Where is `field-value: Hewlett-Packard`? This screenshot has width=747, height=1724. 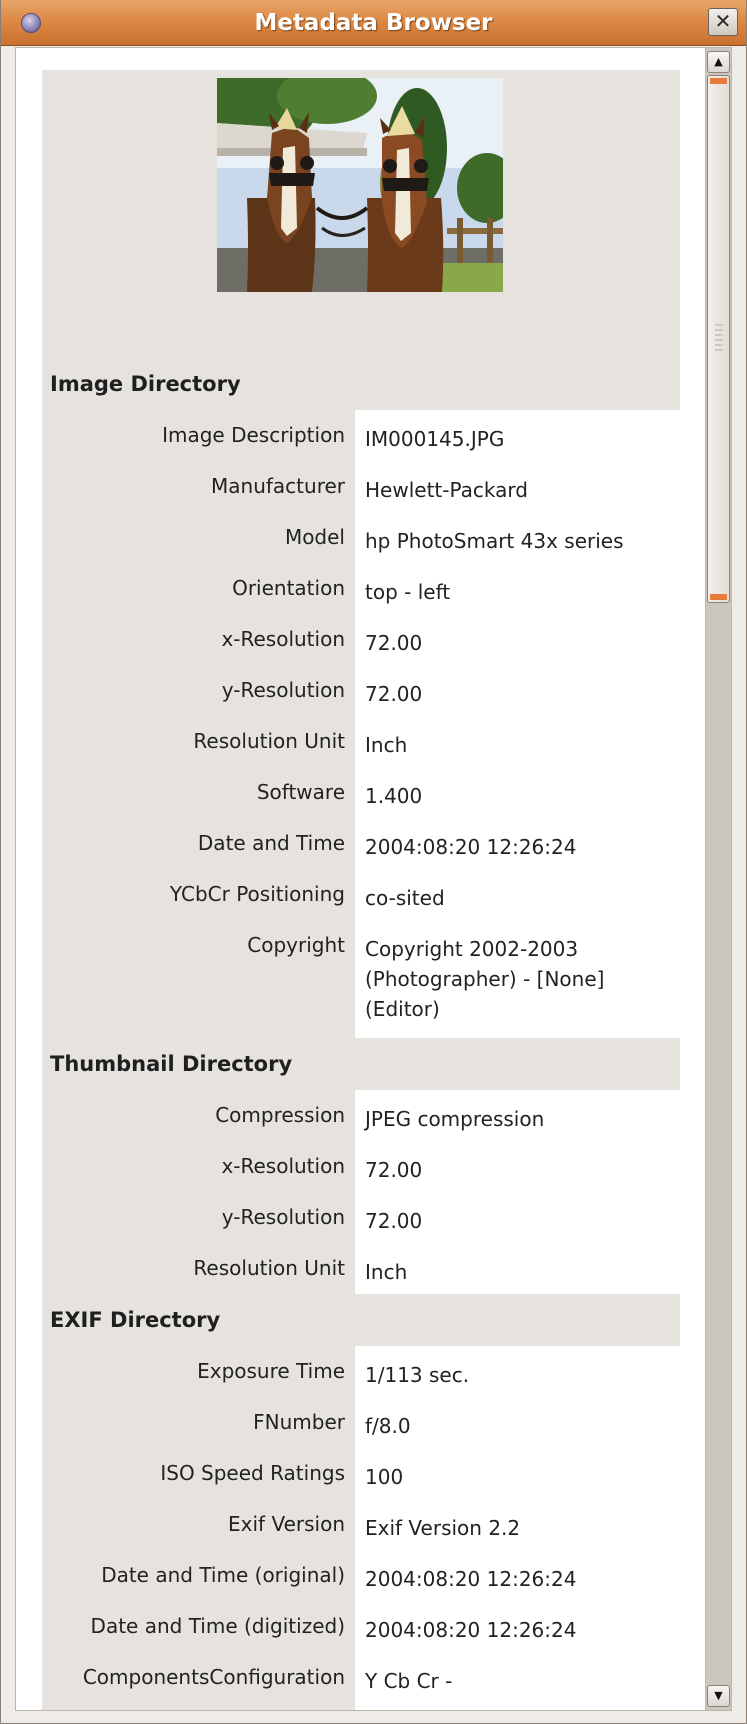
field-value: Hewlett-Packard is located at coordinates (446, 490).